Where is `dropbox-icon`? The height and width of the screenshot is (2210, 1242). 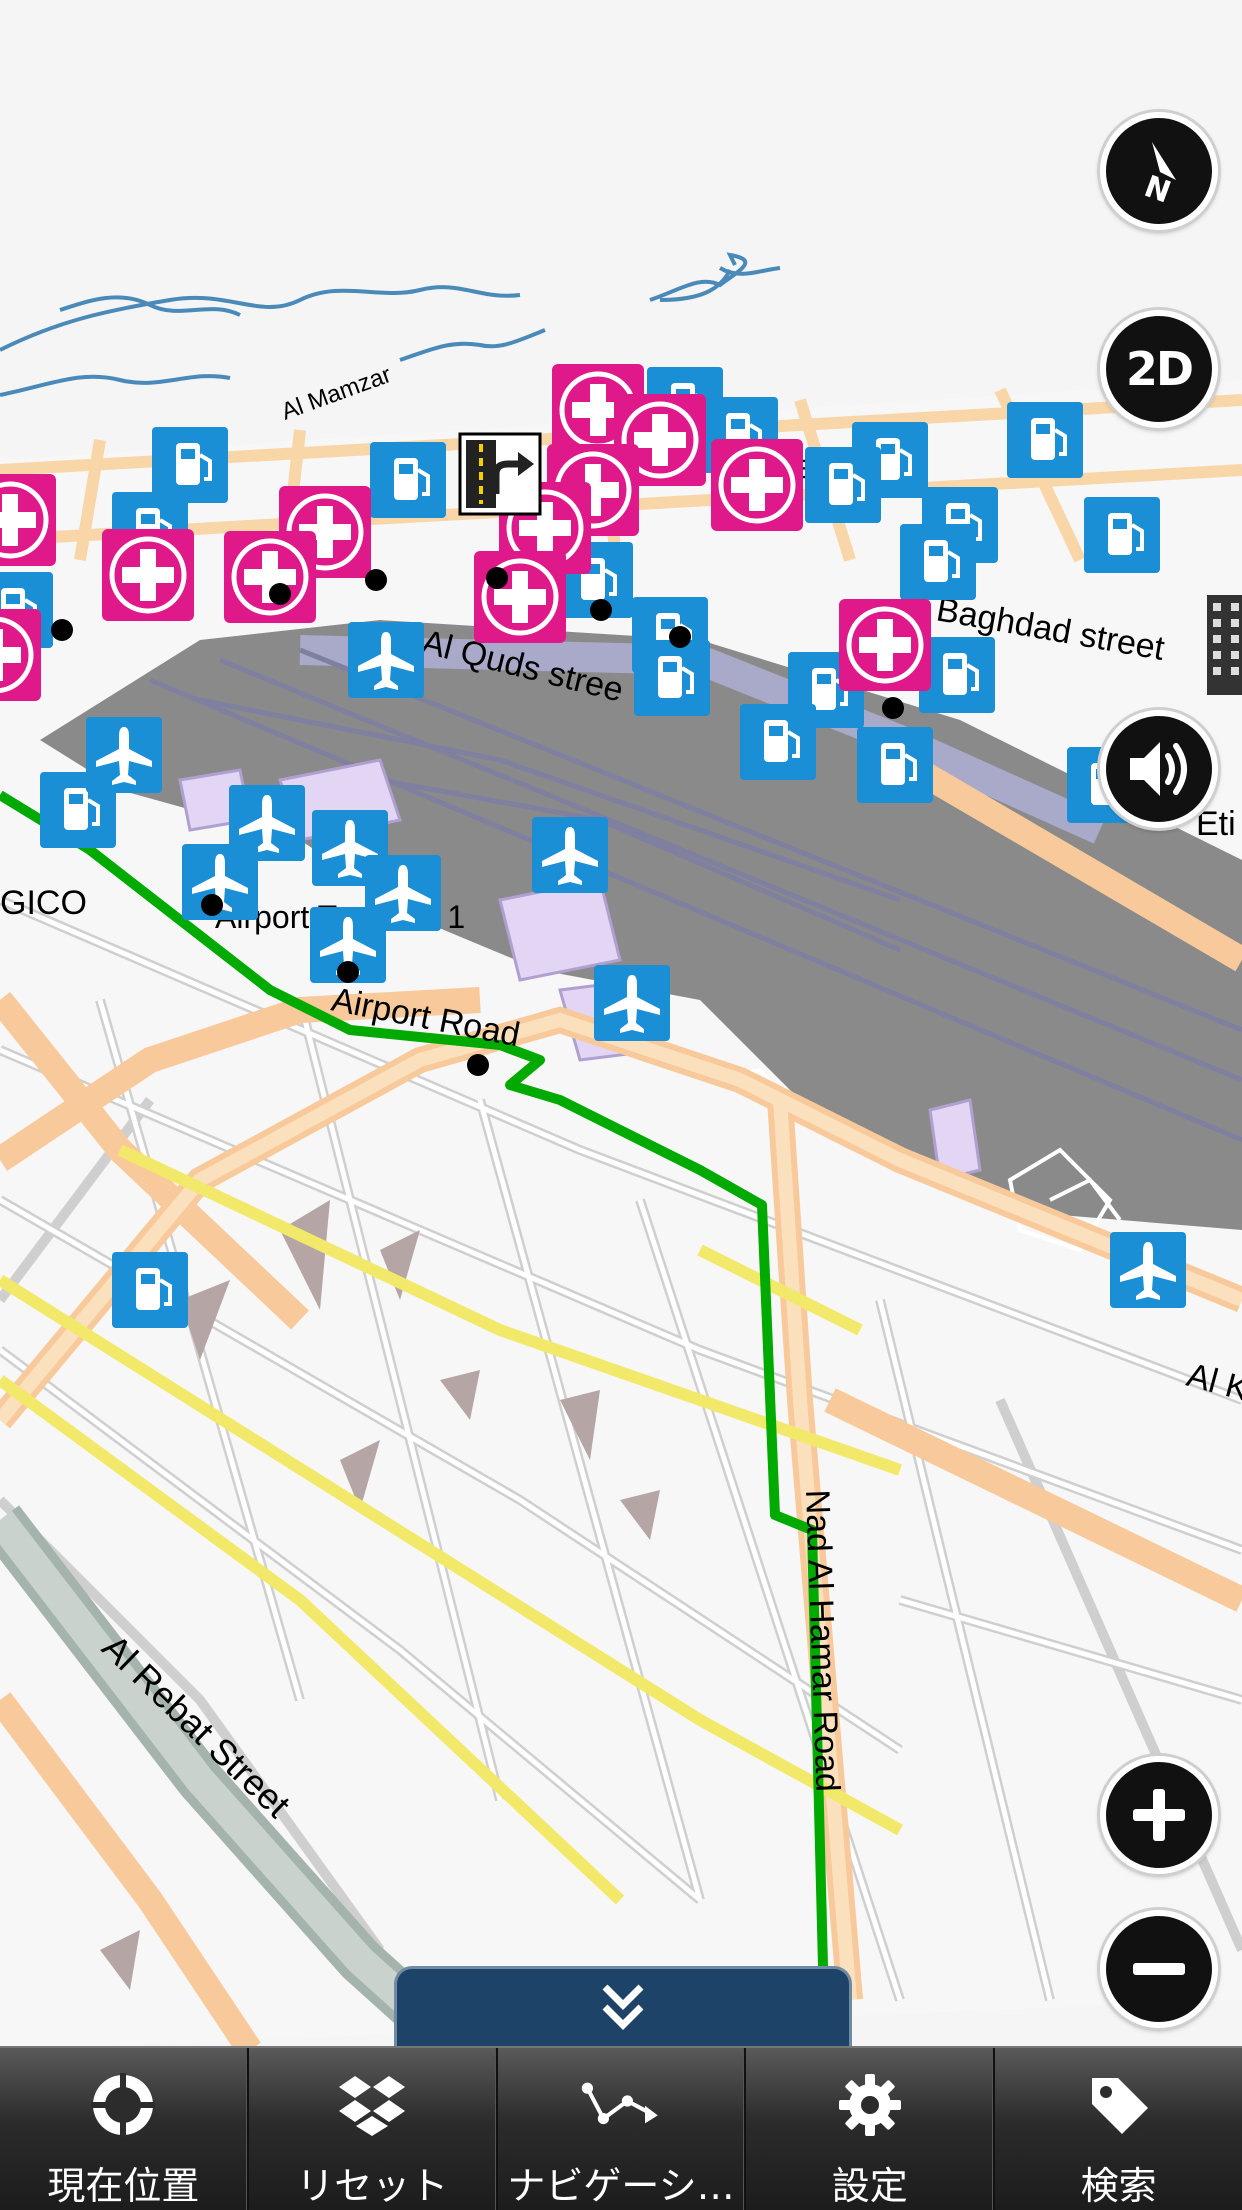 dropbox-icon is located at coordinates (372, 2105).